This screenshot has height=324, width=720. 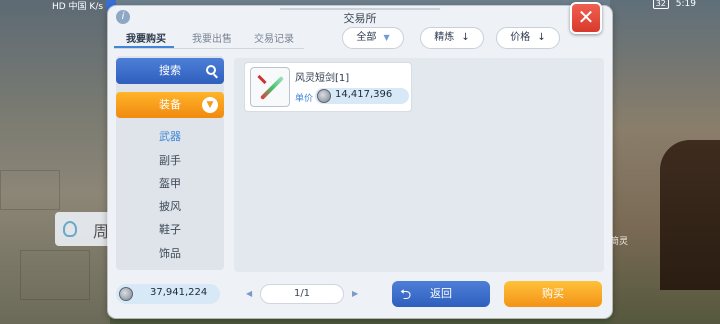 I want to click on category-label: 装备, so click(x=170, y=104).